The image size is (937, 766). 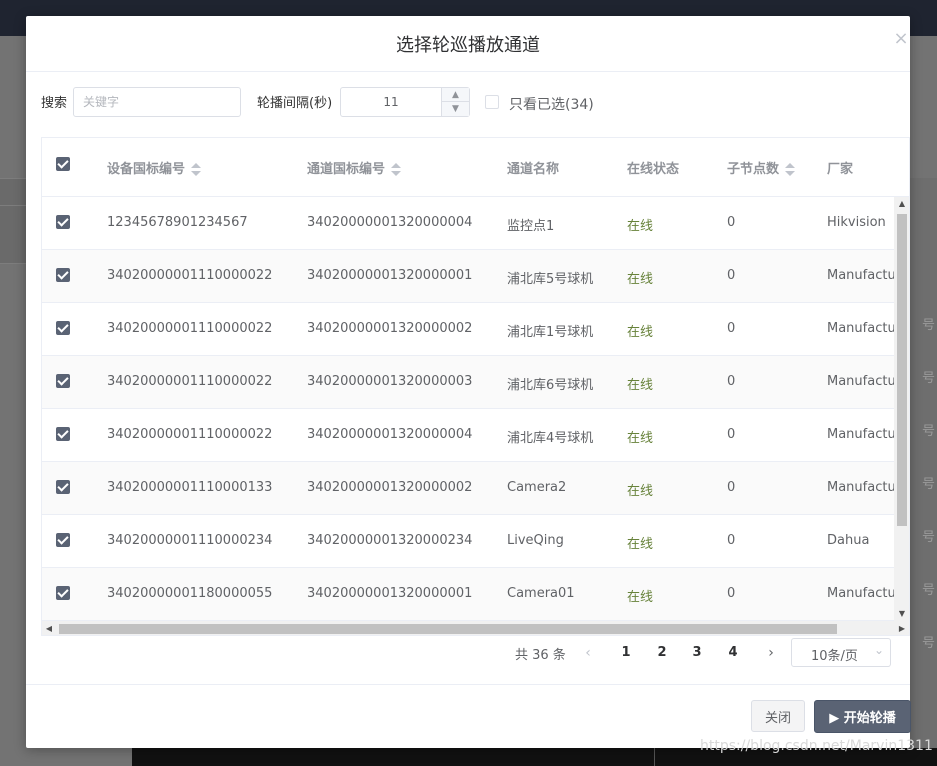 What do you see at coordinates (550, 385) in the screenshot?
I see `cell-channel-name: 浦北库6号球机` at bounding box center [550, 385].